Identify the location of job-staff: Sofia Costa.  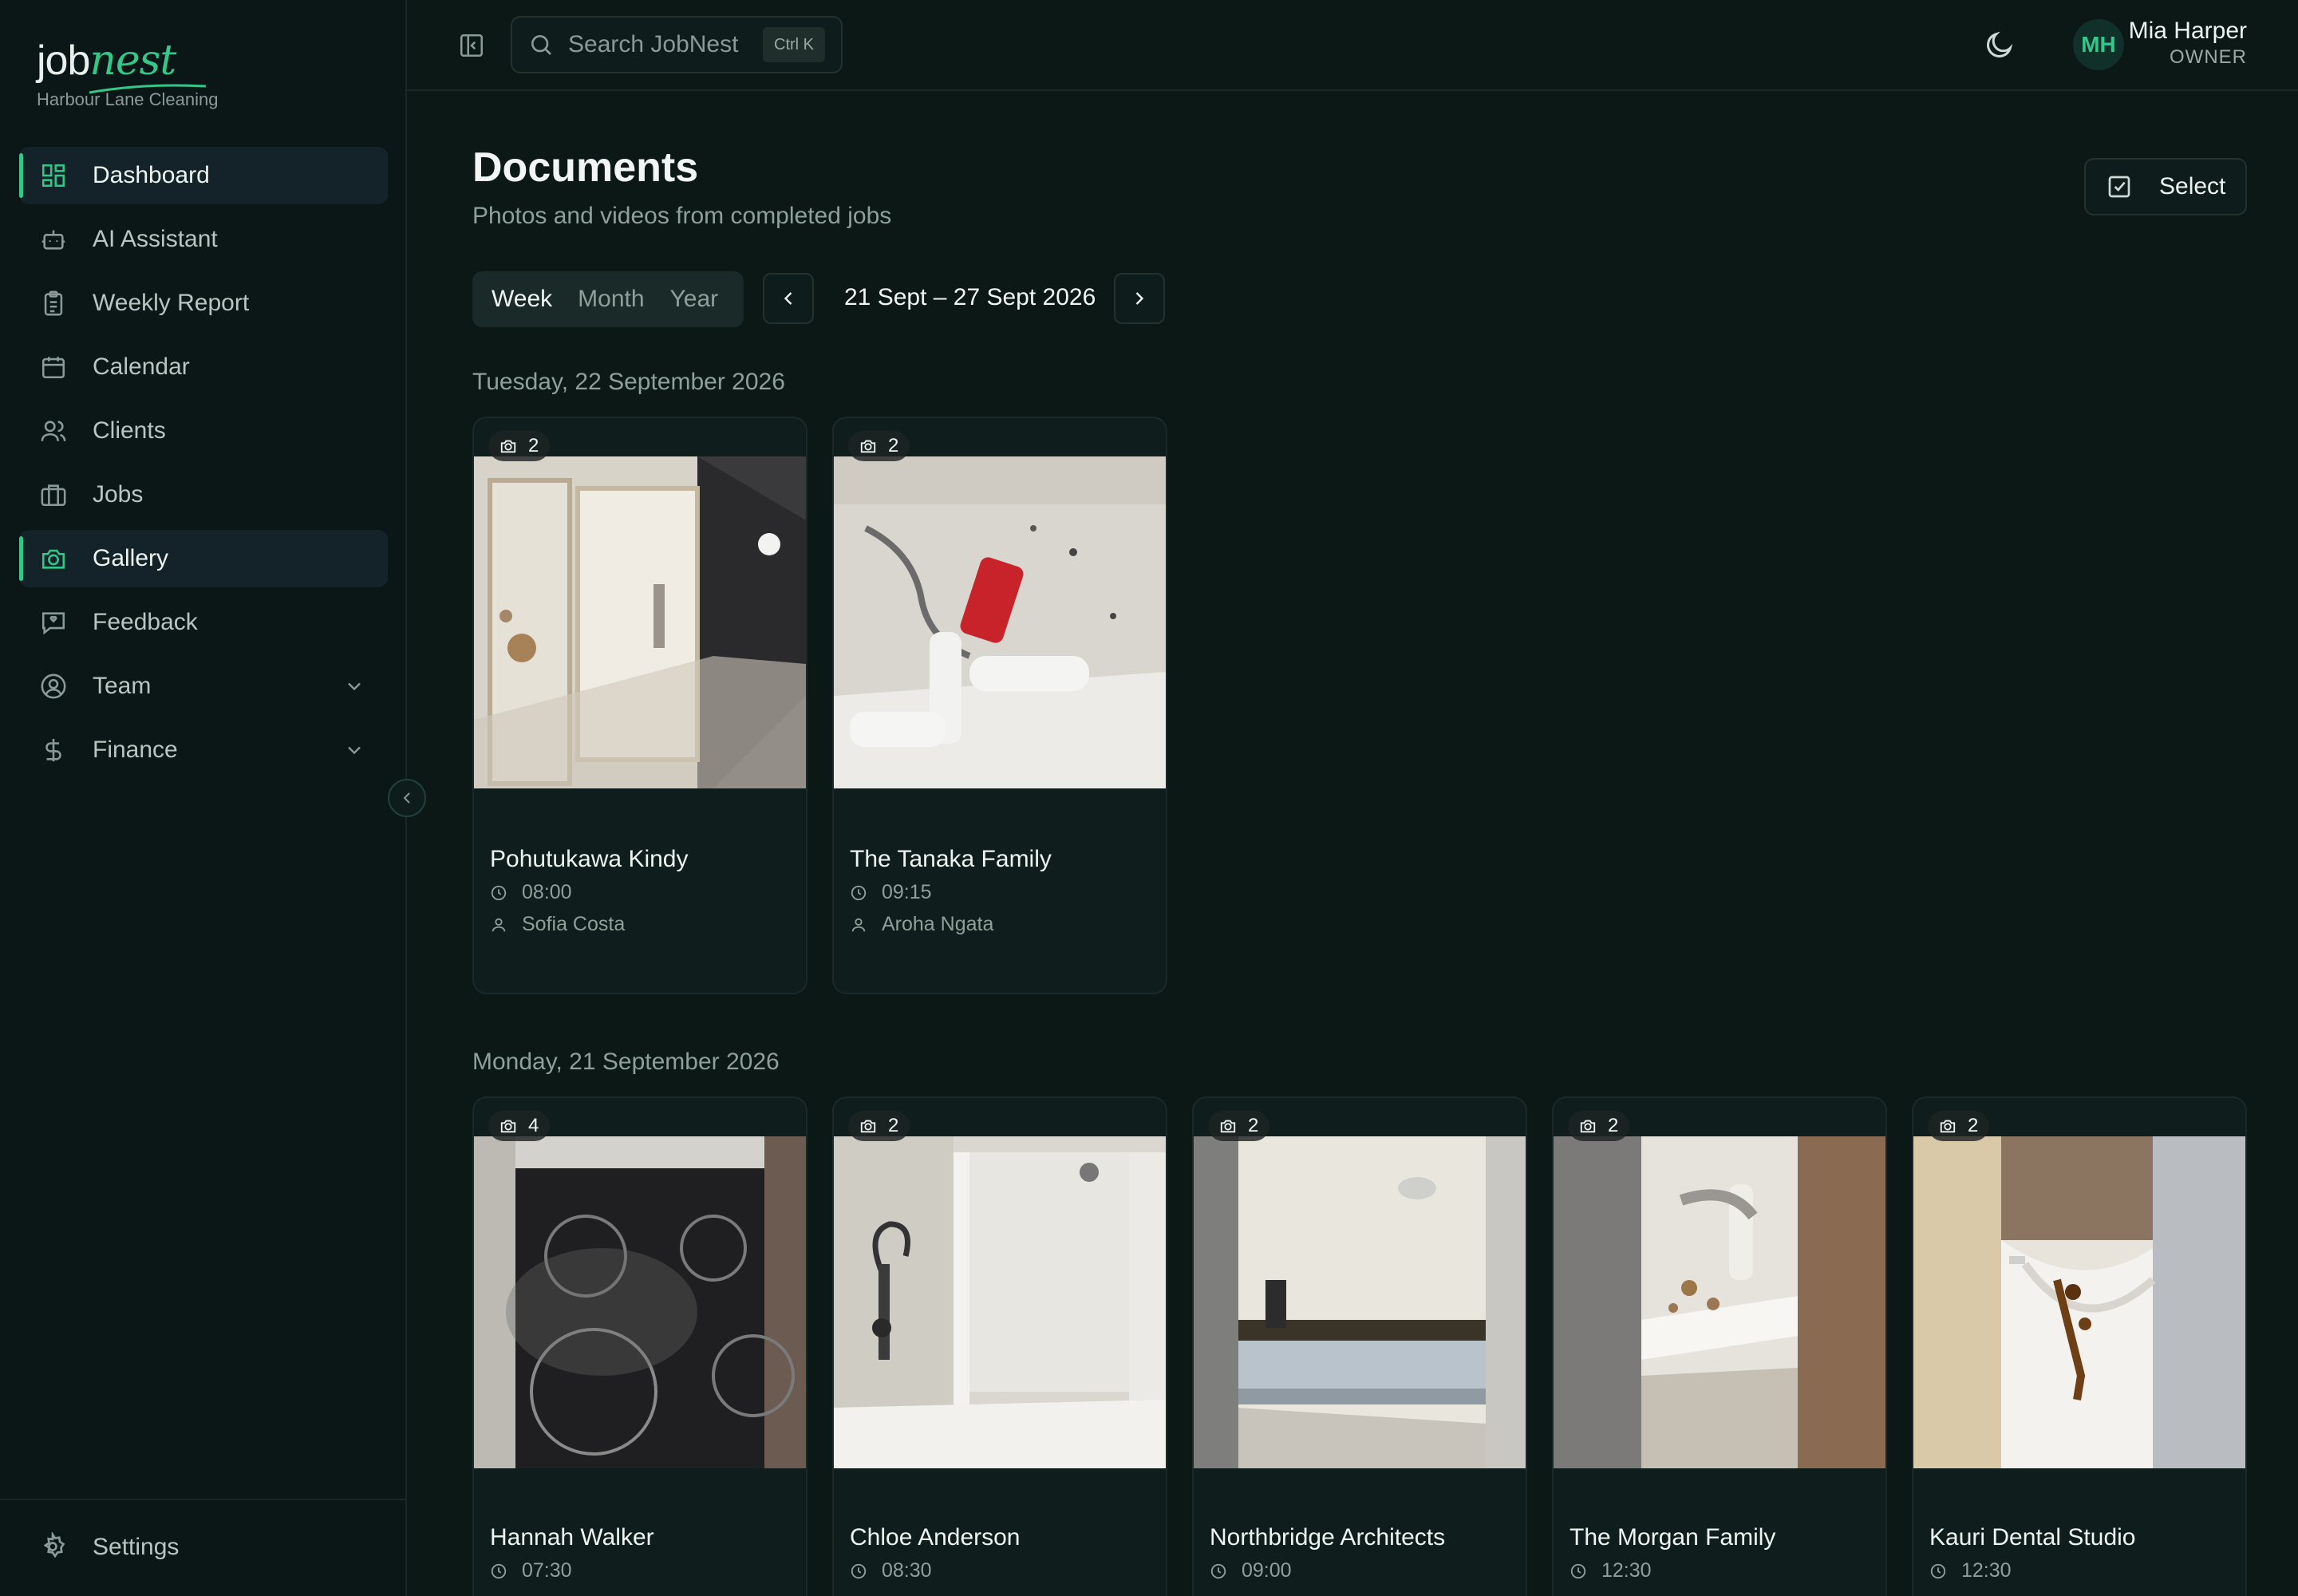
(558, 924).